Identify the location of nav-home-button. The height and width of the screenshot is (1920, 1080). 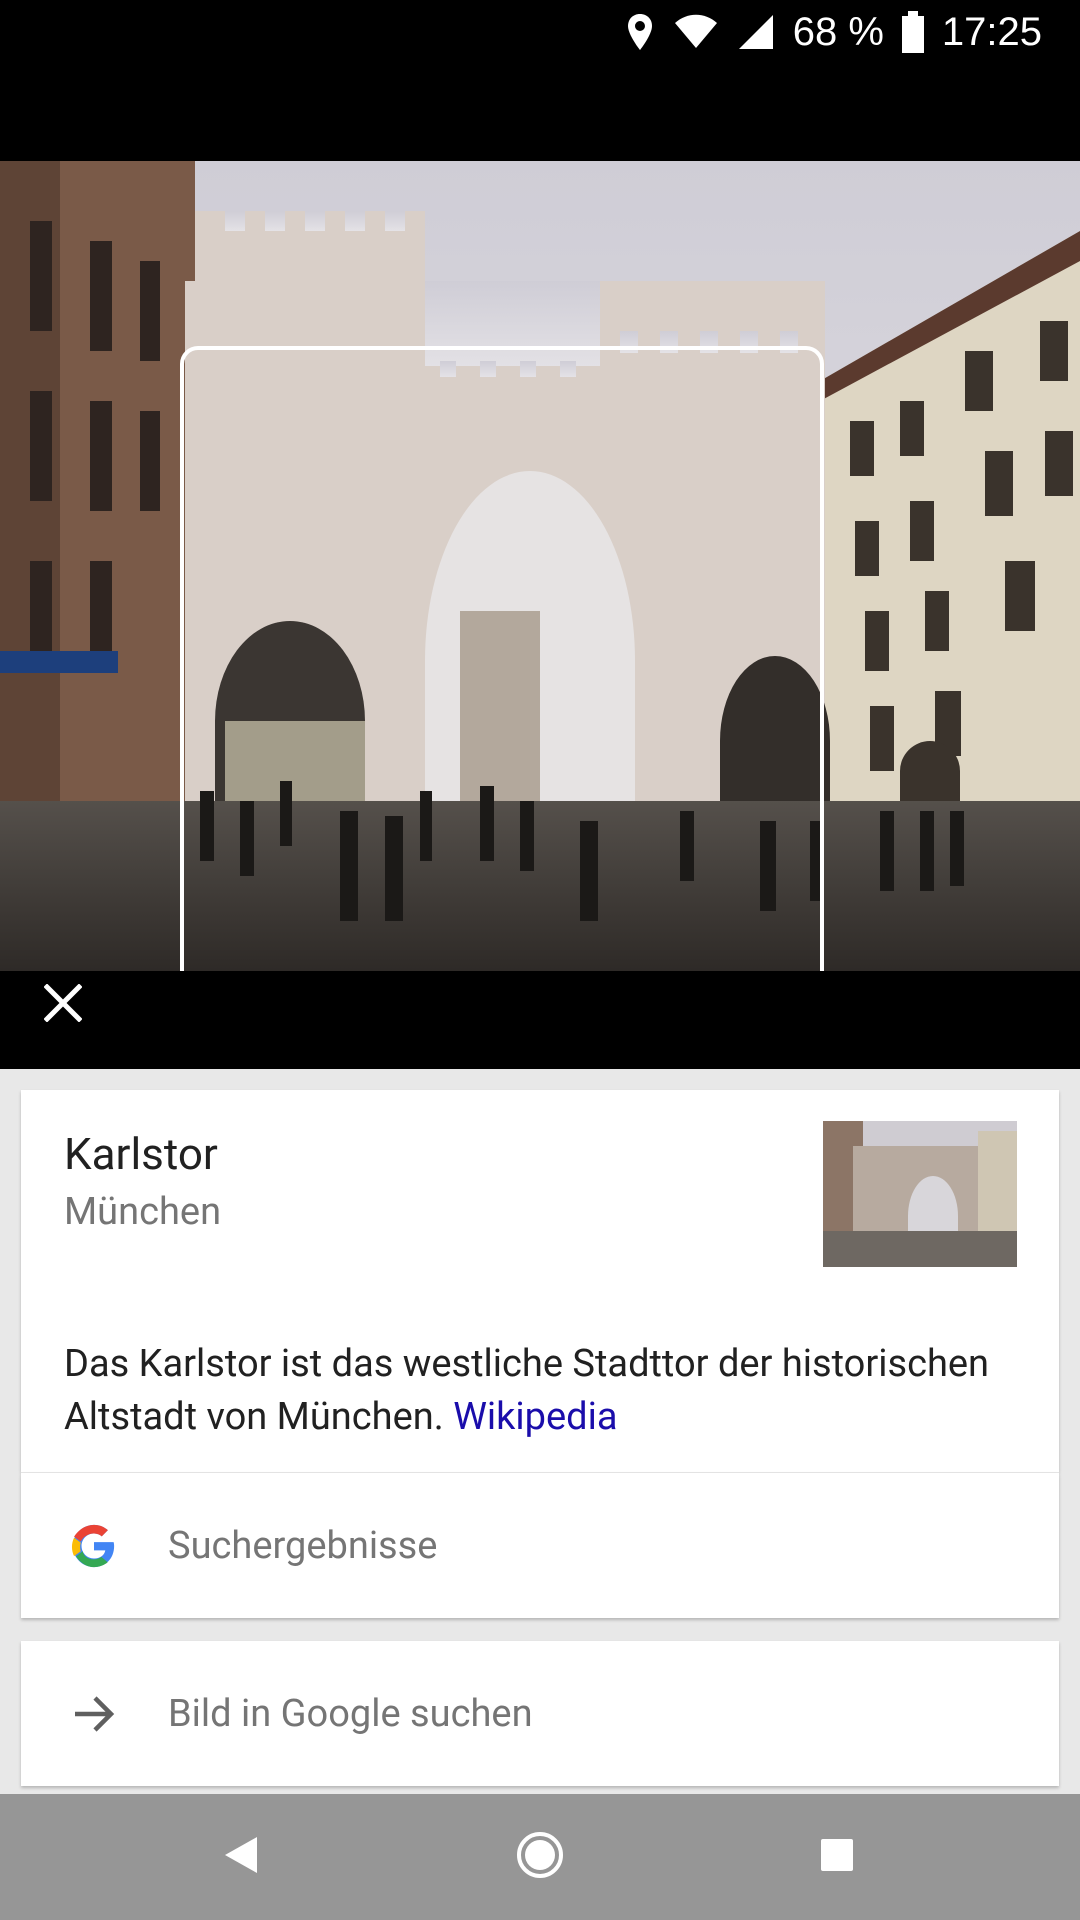
(540, 1857).